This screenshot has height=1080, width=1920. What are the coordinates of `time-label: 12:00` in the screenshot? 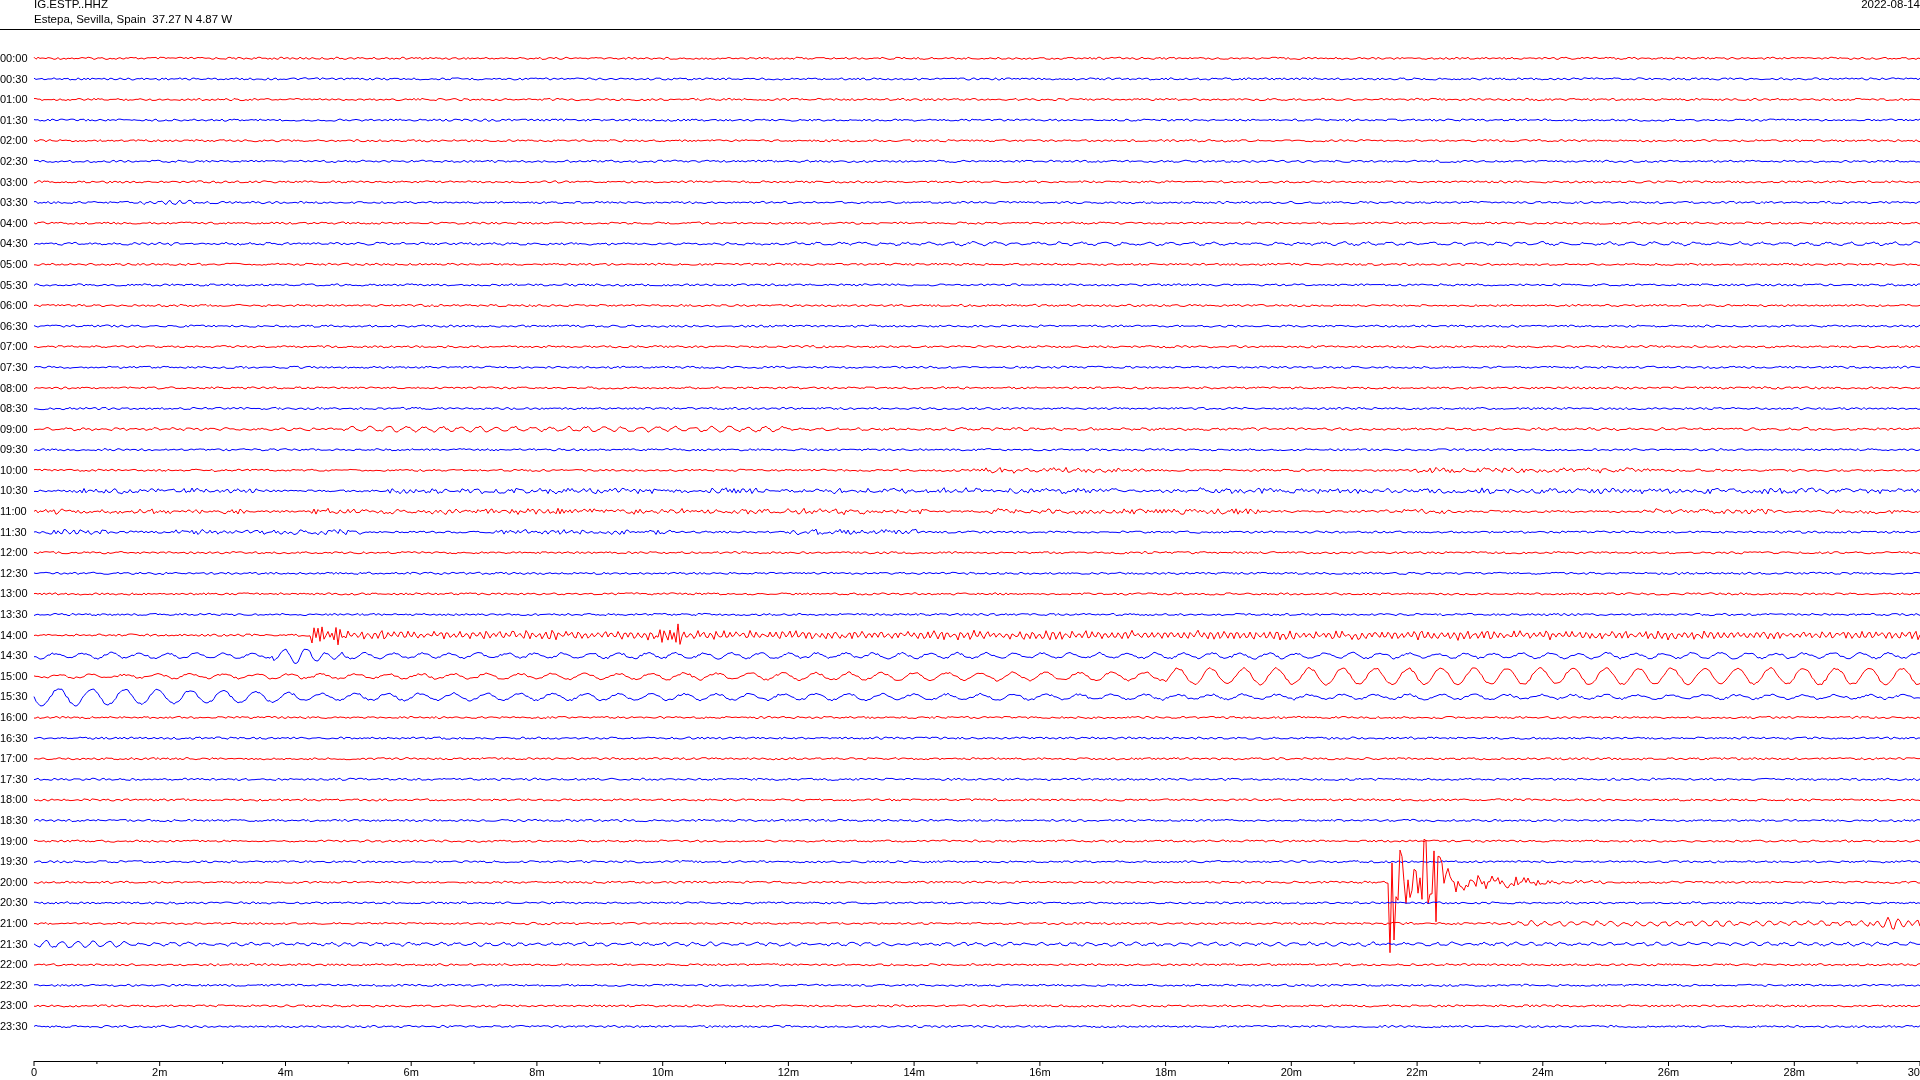 It's located at (14, 553).